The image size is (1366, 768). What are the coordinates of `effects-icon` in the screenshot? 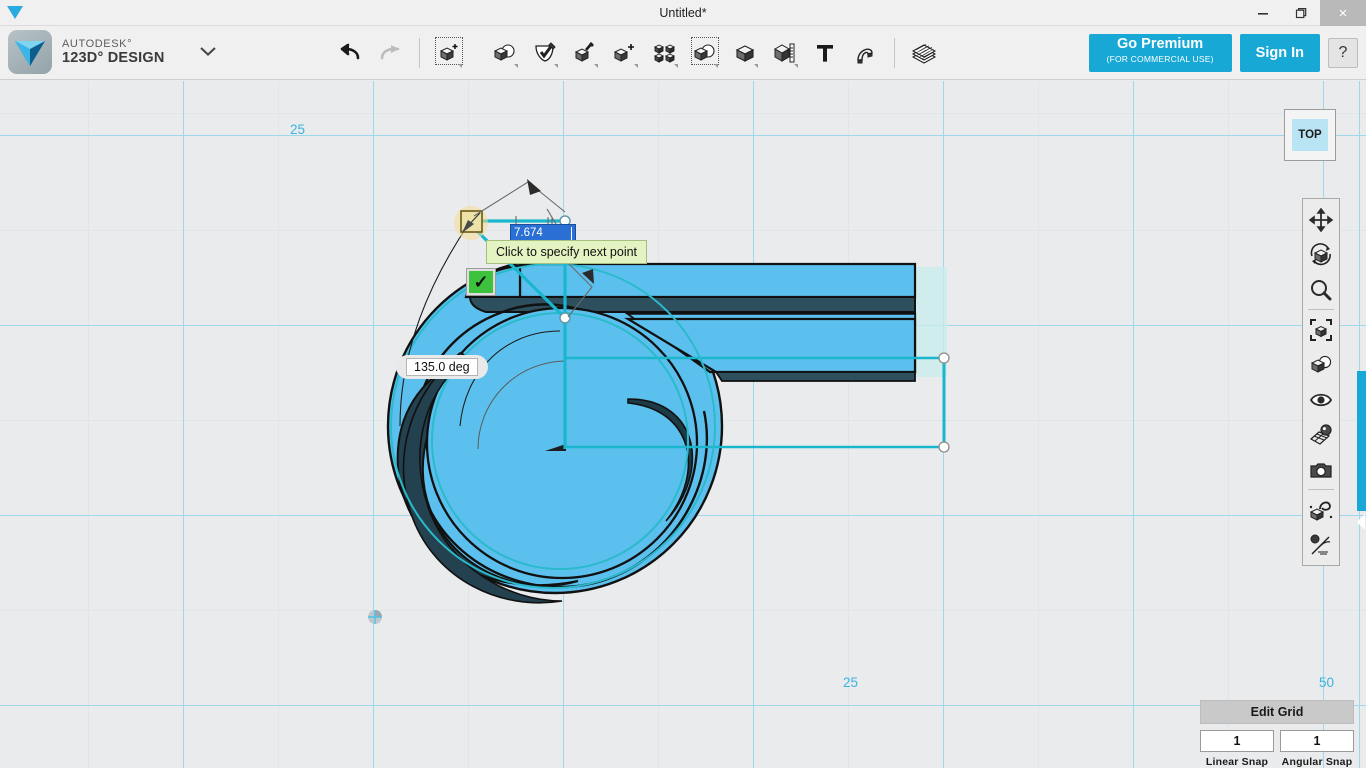 It's located at (1321, 544).